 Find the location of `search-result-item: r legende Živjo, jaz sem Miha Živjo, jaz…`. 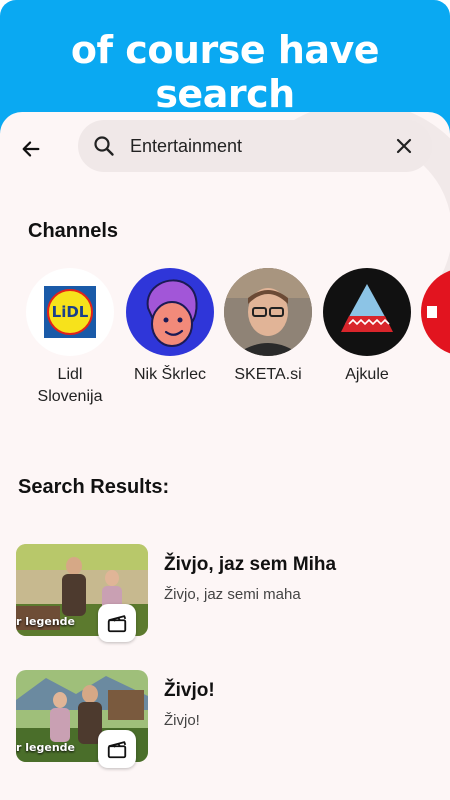

search-result-item: r legende Živjo, jaz sem Miha Živjo, jaz… is located at coordinates (226, 593).